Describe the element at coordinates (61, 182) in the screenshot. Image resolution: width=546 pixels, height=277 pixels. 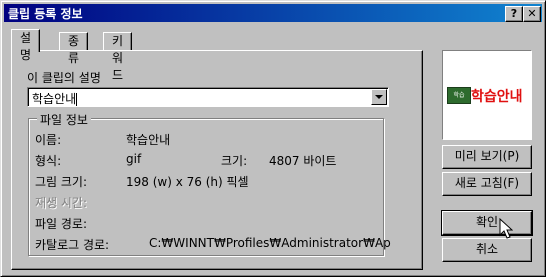
I see `dimensions-label: 그림 크기:` at that location.